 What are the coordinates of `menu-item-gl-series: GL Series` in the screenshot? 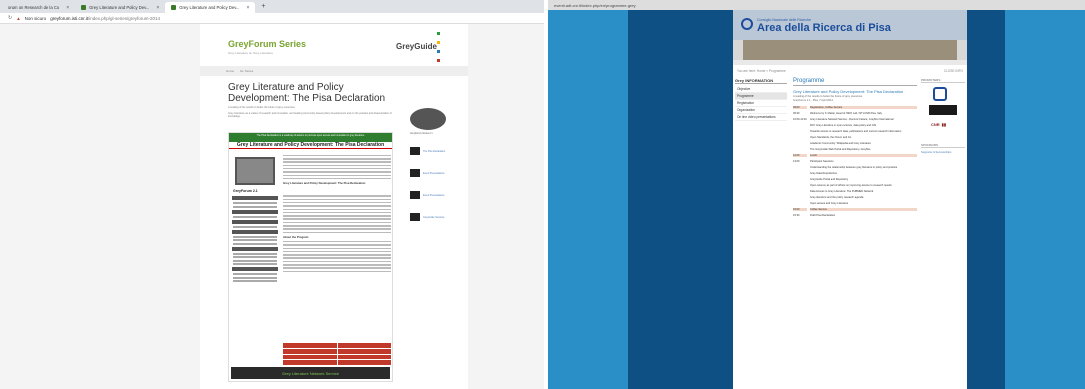 It's located at (246, 71).